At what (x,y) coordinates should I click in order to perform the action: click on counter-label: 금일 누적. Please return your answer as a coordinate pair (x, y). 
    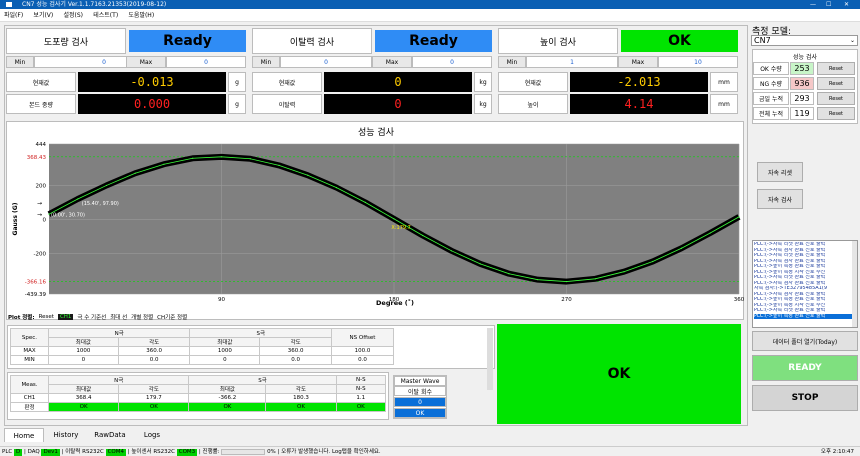
    Looking at the image, I should click on (771, 98).